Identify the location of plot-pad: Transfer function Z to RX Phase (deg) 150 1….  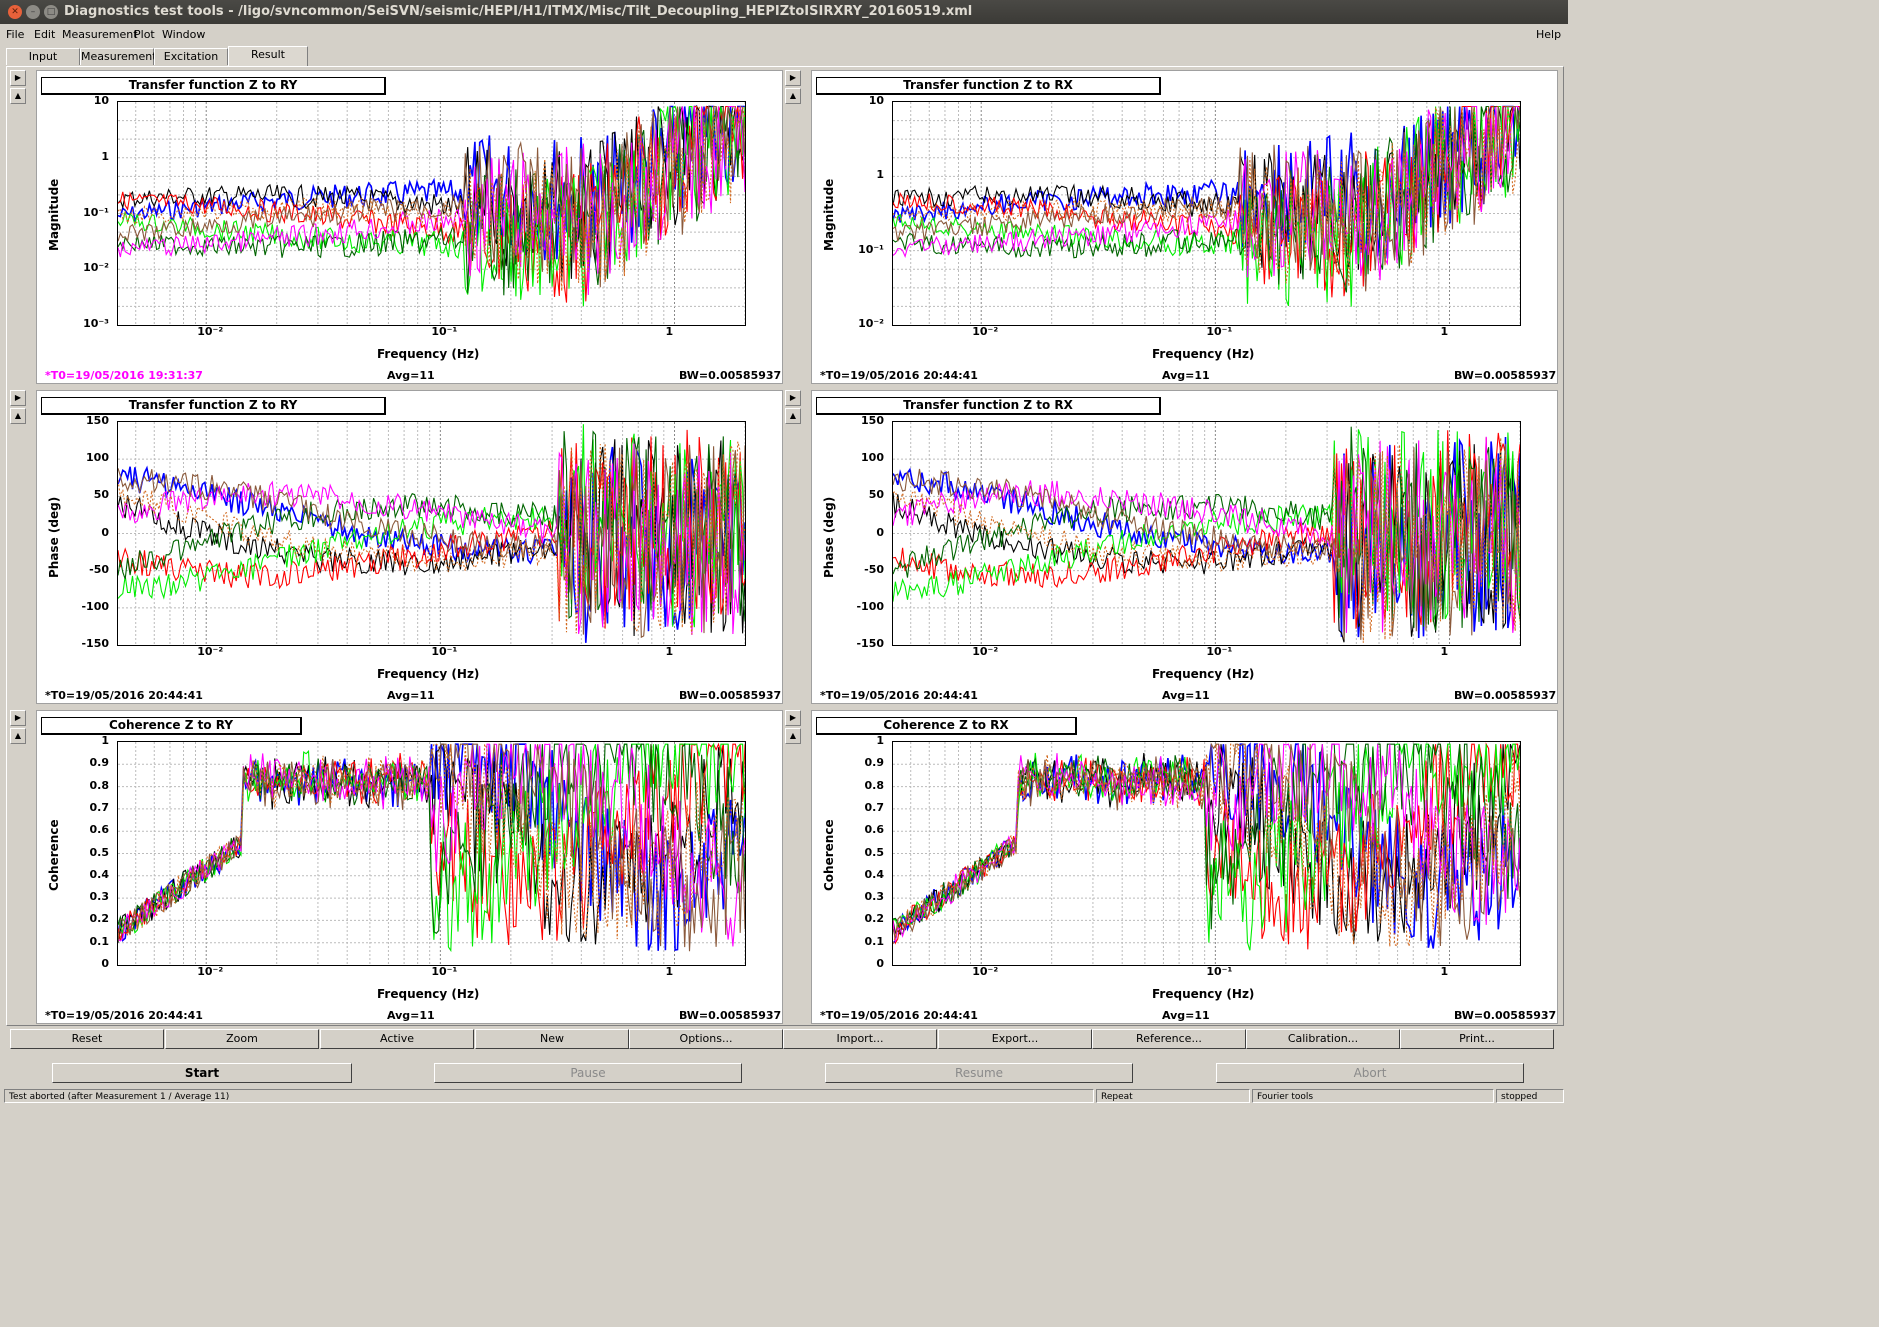
(1184, 547).